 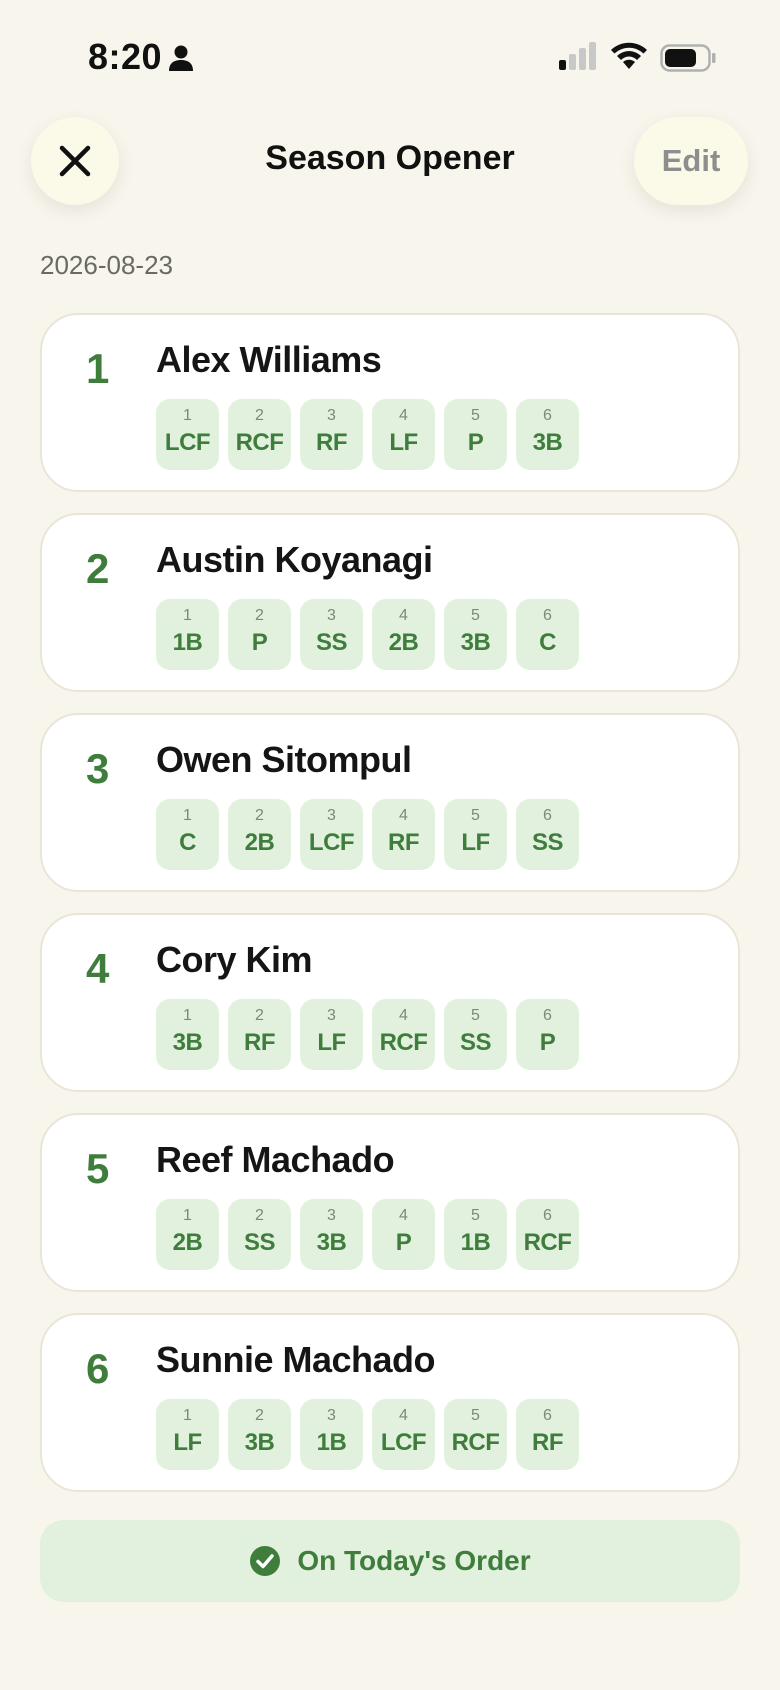 I want to click on inning-position-pill: 6 RF, so click(x=547, y=1434).